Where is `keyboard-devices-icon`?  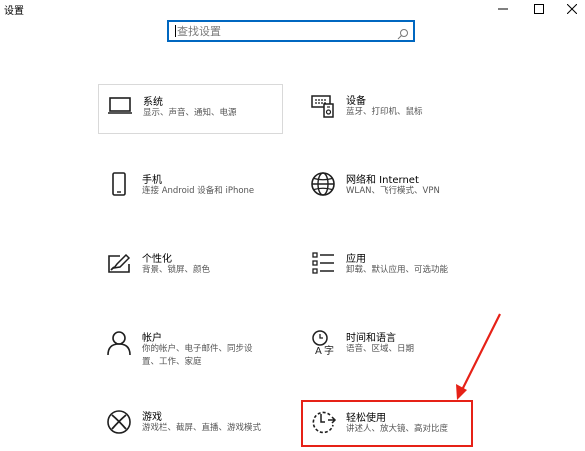
keyboard-devices-icon is located at coordinates (324, 106).